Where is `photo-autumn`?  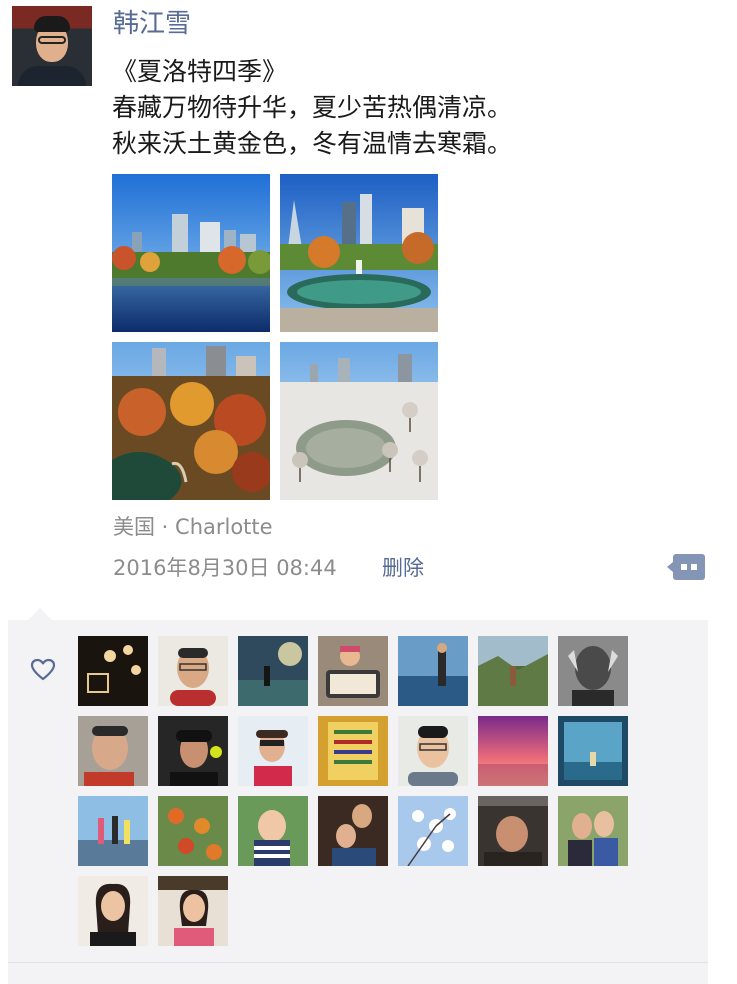 photo-autumn is located at coordinates (191, 421).